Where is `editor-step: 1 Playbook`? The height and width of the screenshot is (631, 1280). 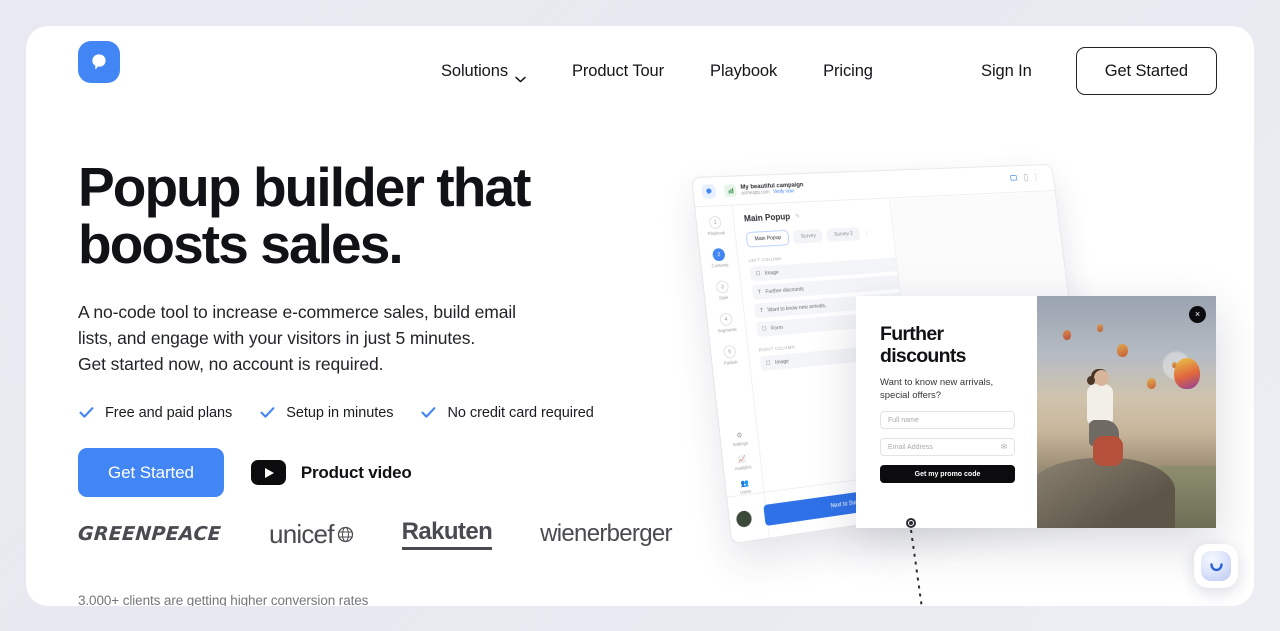
editor-step: 1 Playbook is located at coordinates (716, 226).